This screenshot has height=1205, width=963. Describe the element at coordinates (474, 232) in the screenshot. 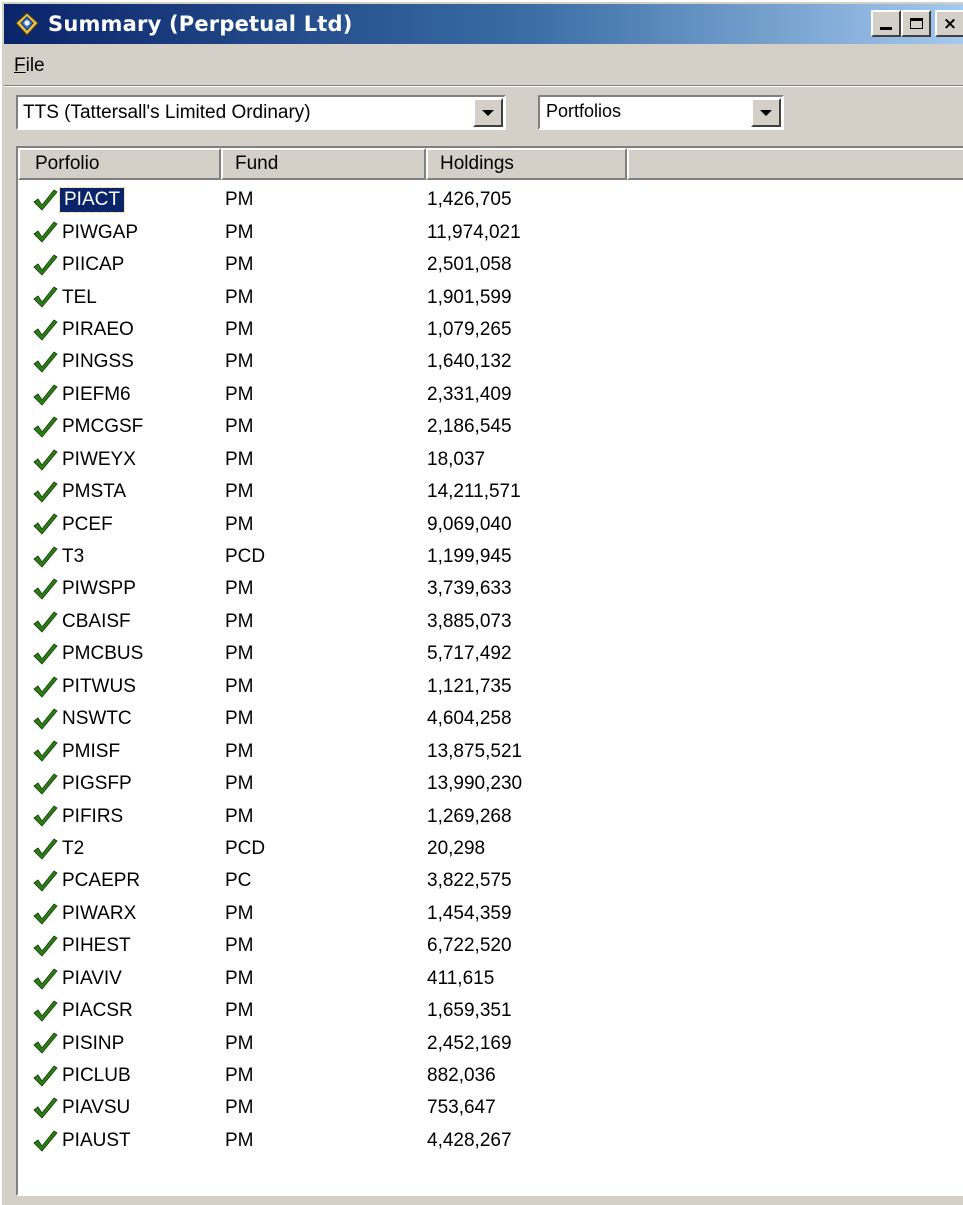

I see `holdings-cell: 11,974,021` at that location.